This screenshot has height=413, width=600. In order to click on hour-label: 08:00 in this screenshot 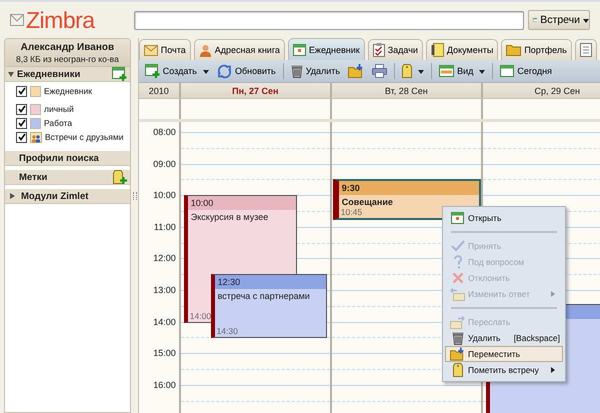, I will do `click(164, 132)`.